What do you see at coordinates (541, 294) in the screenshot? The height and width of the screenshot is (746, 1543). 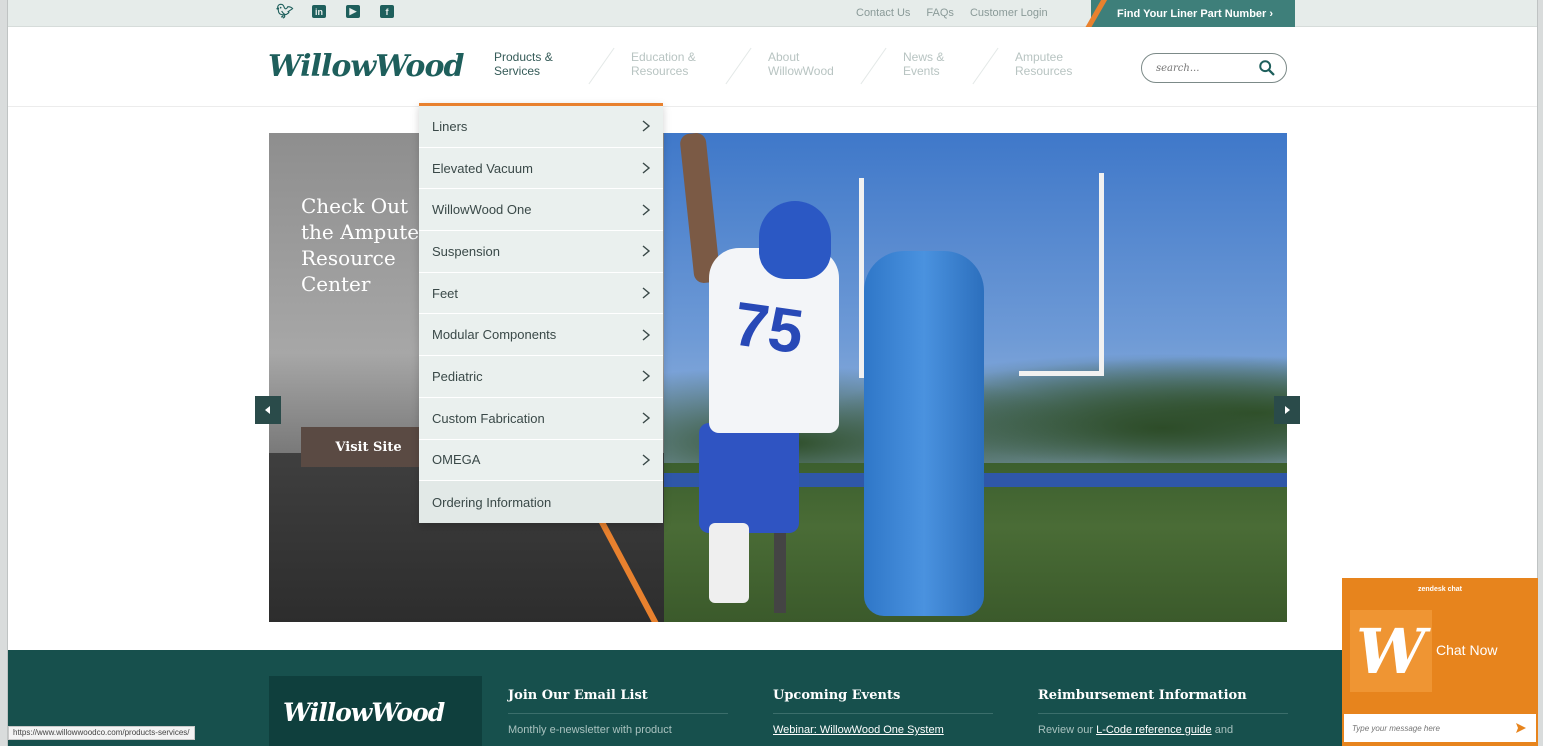 I see `menu-item-feet: Feet` at bounding box center [541, 294].